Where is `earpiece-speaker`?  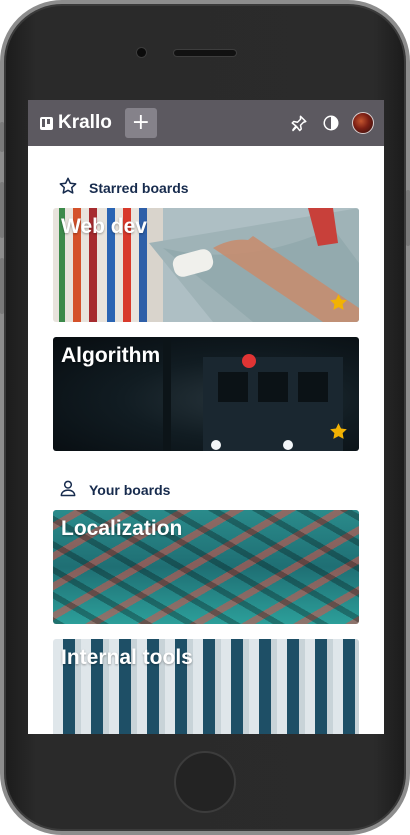
earpiece-speaker is located at coordinates (205, 53).